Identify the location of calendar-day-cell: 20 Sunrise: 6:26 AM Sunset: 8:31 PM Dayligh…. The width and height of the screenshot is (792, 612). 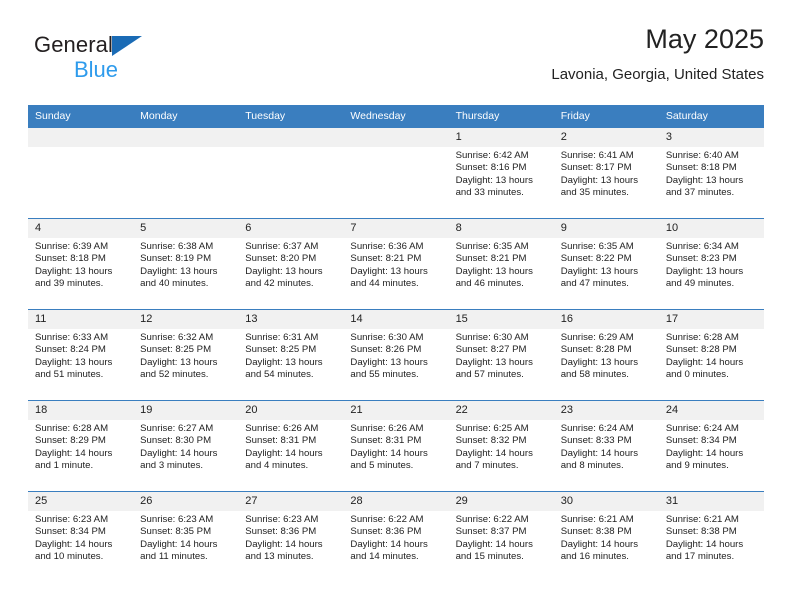
(291, 446).